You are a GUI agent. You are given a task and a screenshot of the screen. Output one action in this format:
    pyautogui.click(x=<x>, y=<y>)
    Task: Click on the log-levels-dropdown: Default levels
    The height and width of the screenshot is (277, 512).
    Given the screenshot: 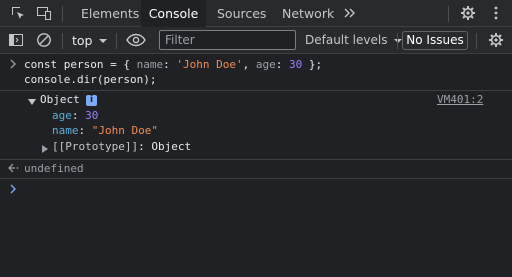 What is the action you would take?
    pyautogui.click(x=354, y=40)
    